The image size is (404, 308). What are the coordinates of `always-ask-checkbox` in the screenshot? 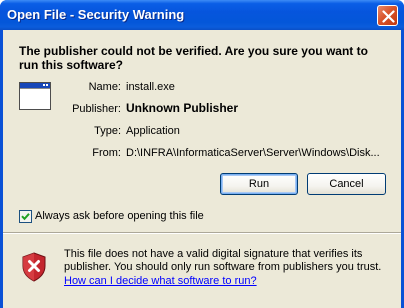 It's located at (25, 216).